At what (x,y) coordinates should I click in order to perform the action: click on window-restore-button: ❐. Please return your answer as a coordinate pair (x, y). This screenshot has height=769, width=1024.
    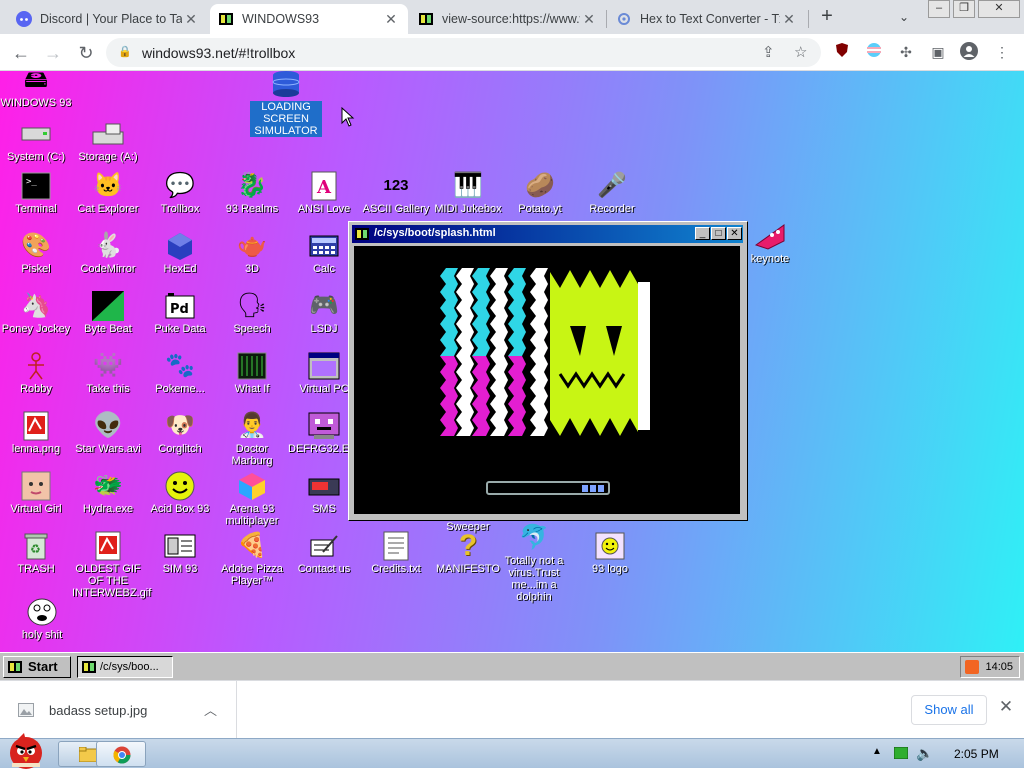
    Looking at the image, I should click on (964, 9).